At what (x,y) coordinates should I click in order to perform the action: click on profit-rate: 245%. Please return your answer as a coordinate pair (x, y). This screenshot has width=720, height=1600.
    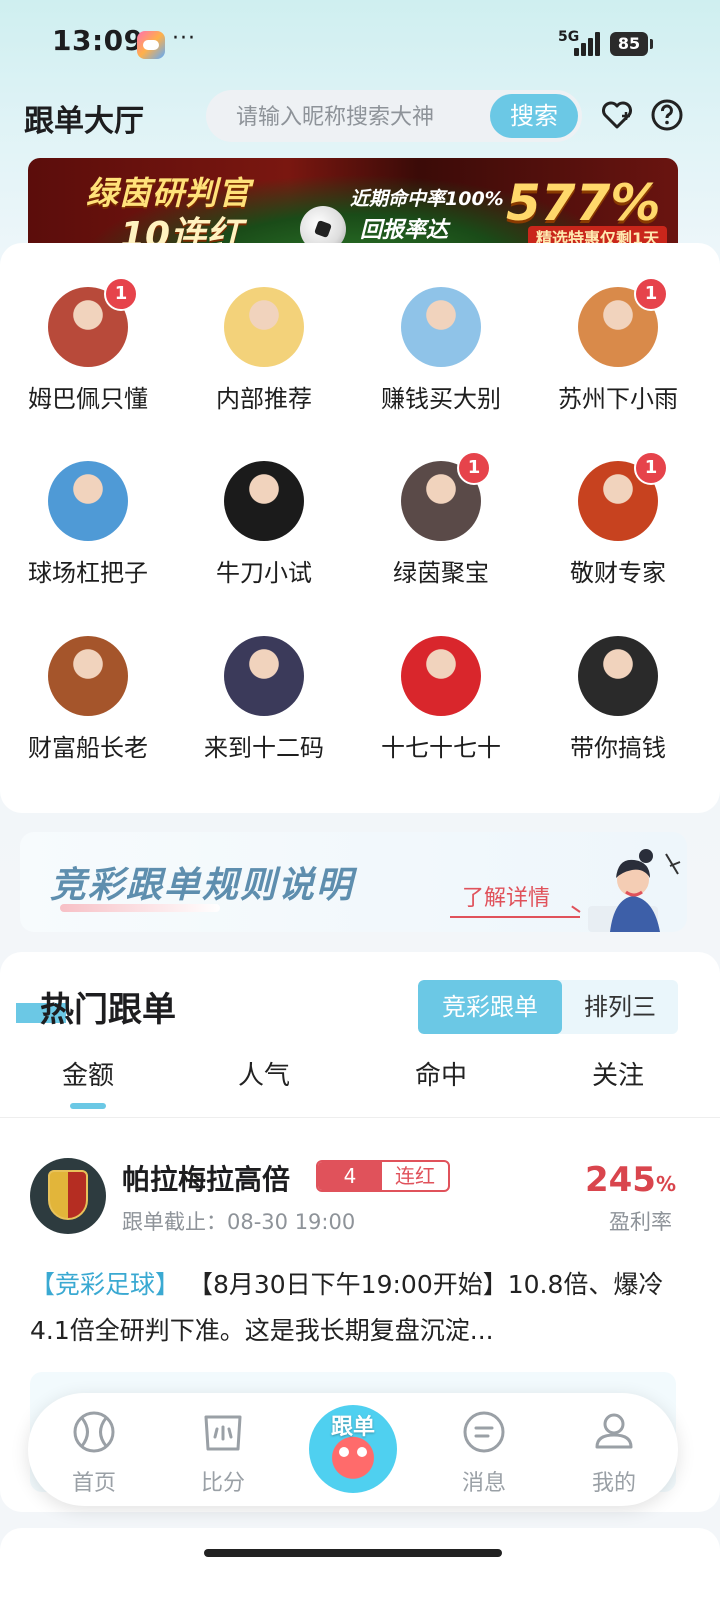
    Looking at the image, I should click on (630, 1180).